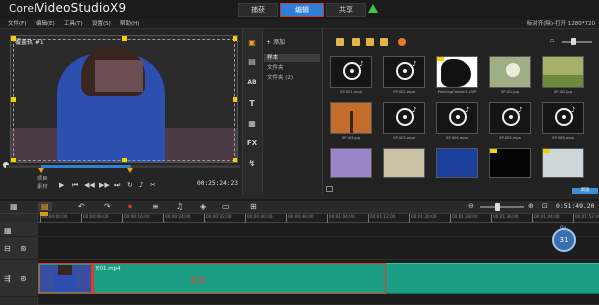 The height and width of the screenshot is (305, 599). I want to click on playhead-marker, so click(44, 214).